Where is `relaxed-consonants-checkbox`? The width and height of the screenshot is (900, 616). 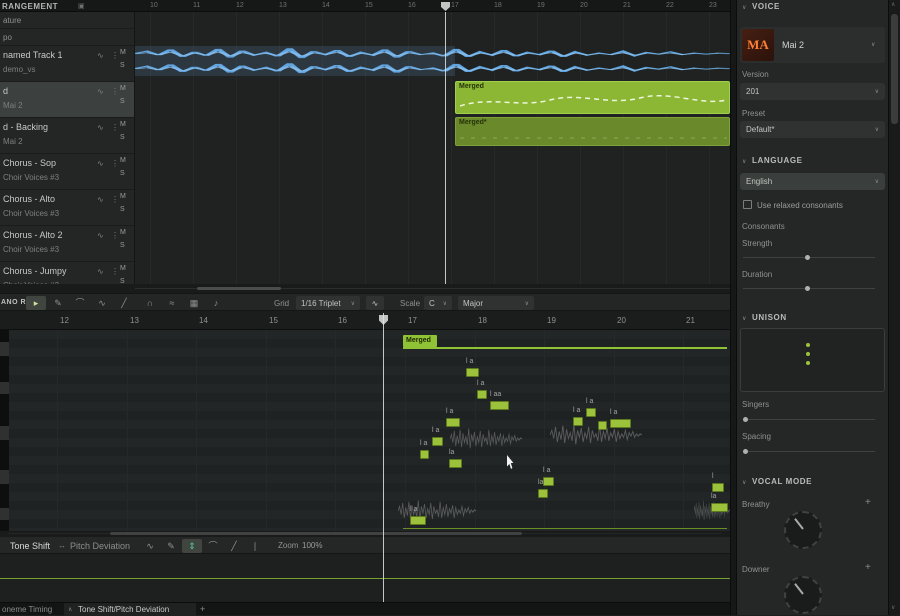
relaxed-consonants-checkbox is located at coordinates (747, 204).